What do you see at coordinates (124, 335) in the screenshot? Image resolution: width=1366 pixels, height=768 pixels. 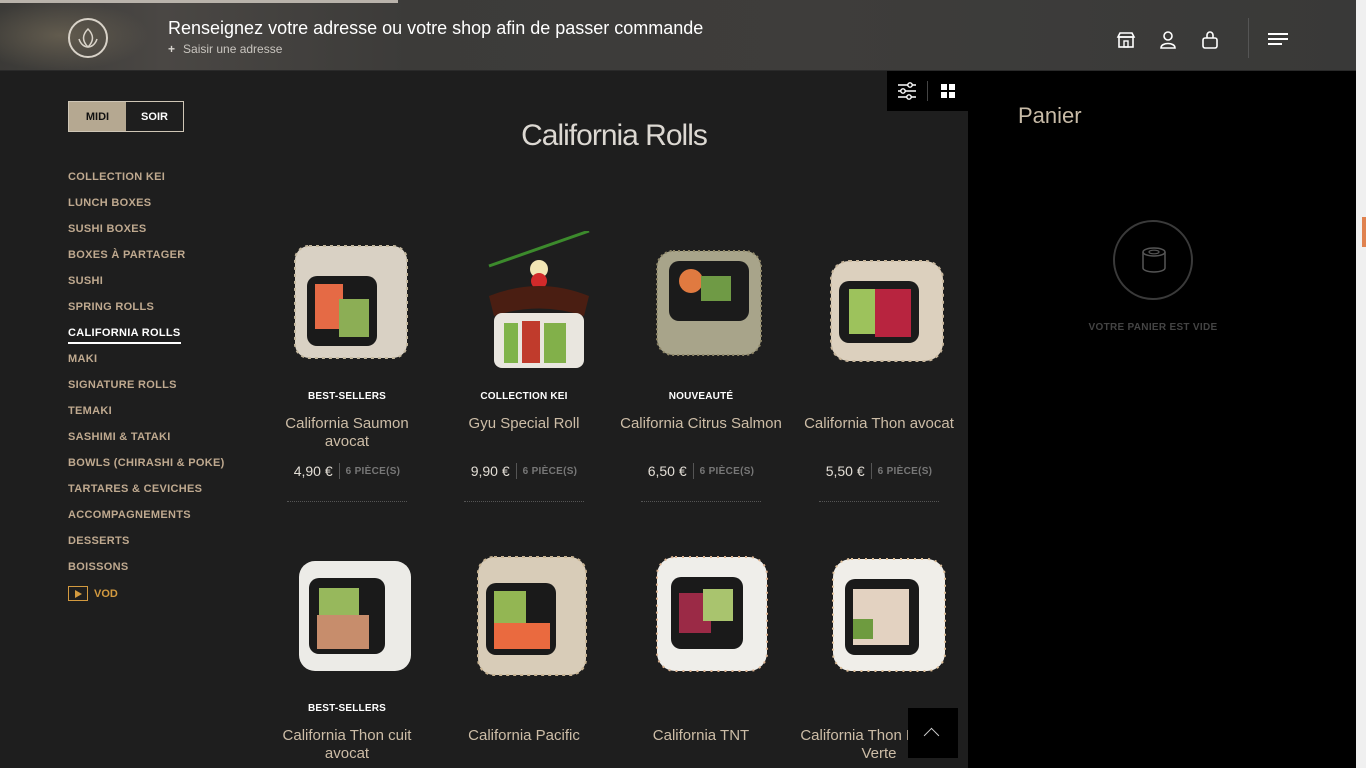 I see `category-california-rolls-label: CALIFORNIA ROLLS` at bounding box center [124, 335].